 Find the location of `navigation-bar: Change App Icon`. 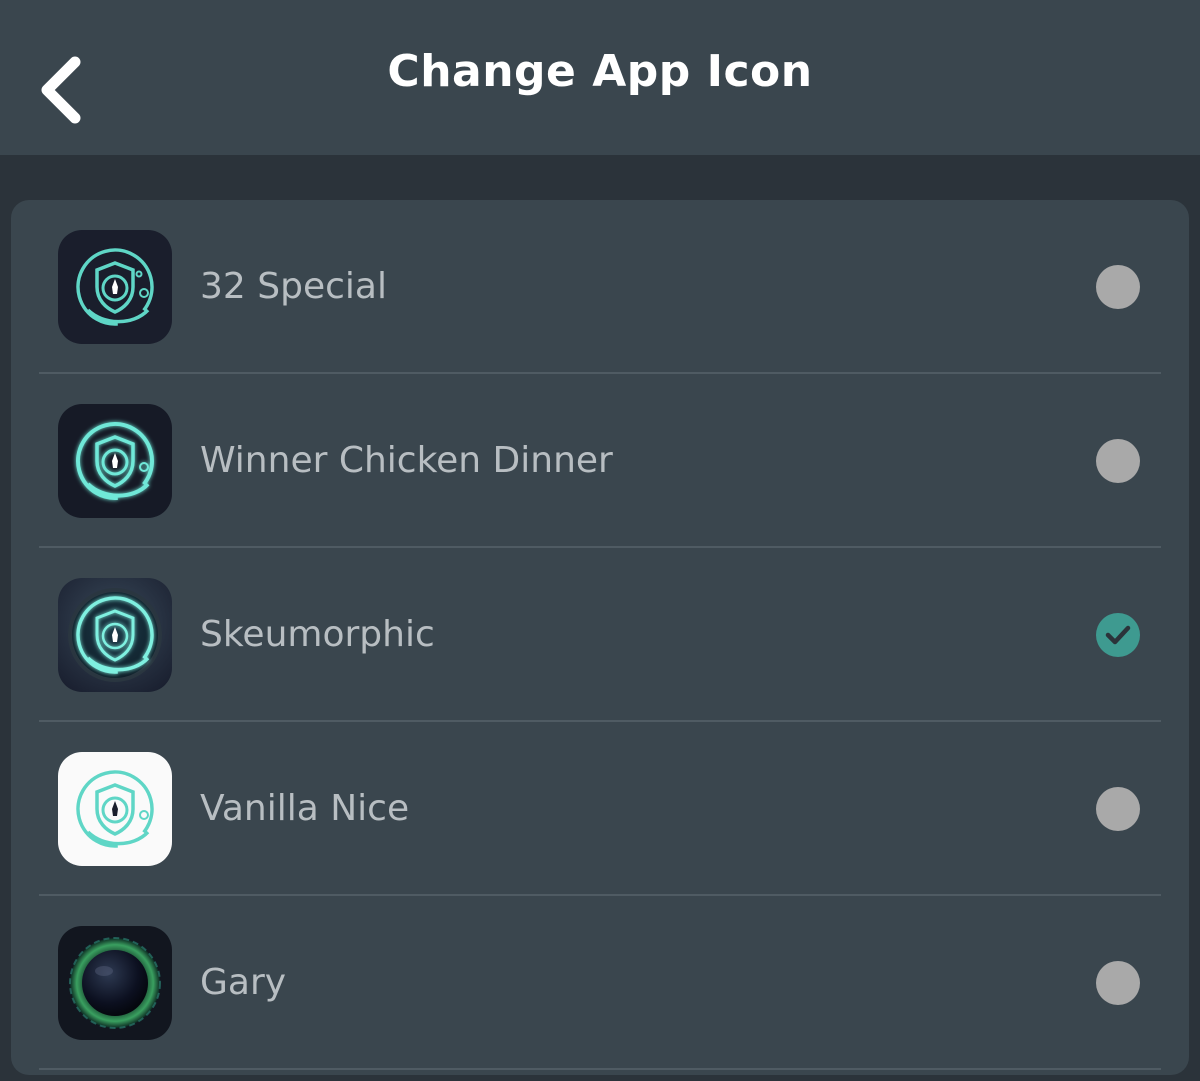

navigation-bar: Change App Icon is located at coordinates (600, 77).